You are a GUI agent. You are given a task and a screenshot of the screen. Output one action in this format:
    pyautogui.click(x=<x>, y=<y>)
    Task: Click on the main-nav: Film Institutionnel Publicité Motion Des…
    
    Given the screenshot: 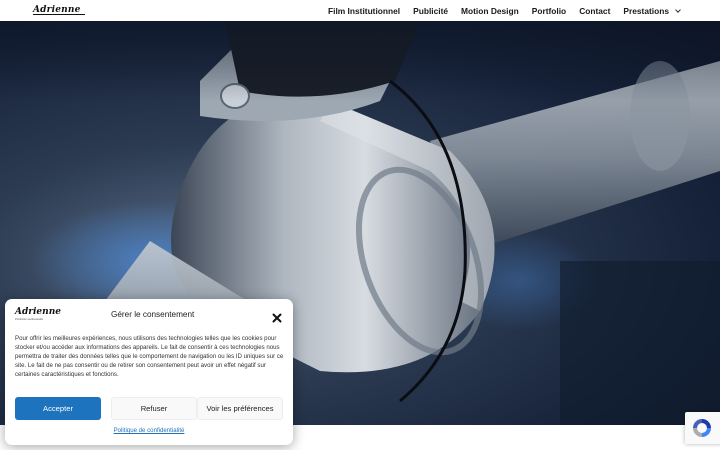 What is the action you would take?
    pyautogui.click(x=504, y=10)
    